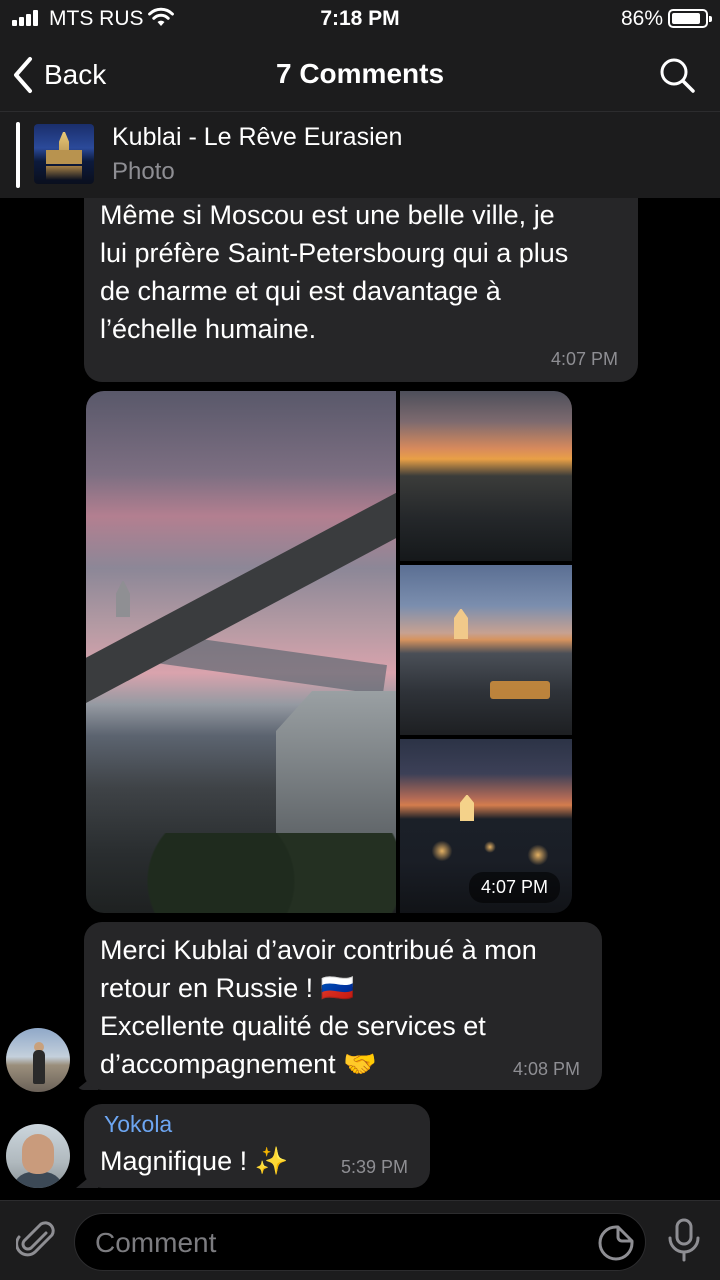 The width and height of the screenshot is (720, 1280). I want to click on comment-bar, so click(360, 1240).